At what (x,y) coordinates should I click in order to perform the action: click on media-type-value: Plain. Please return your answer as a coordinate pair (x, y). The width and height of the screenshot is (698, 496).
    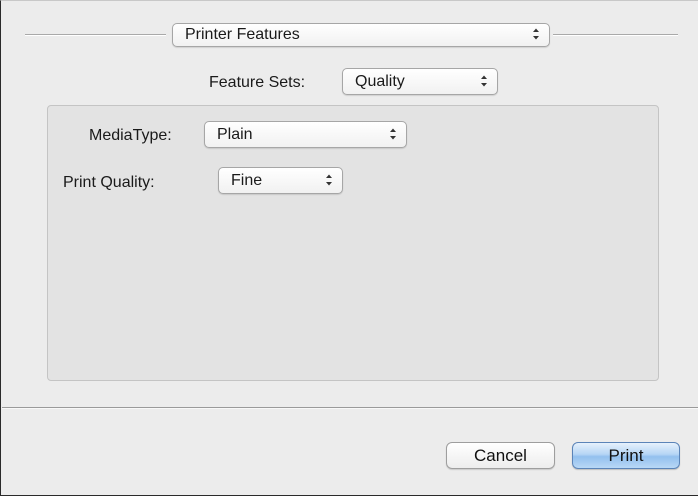
    Looking at the image, I should click on (235, 134).